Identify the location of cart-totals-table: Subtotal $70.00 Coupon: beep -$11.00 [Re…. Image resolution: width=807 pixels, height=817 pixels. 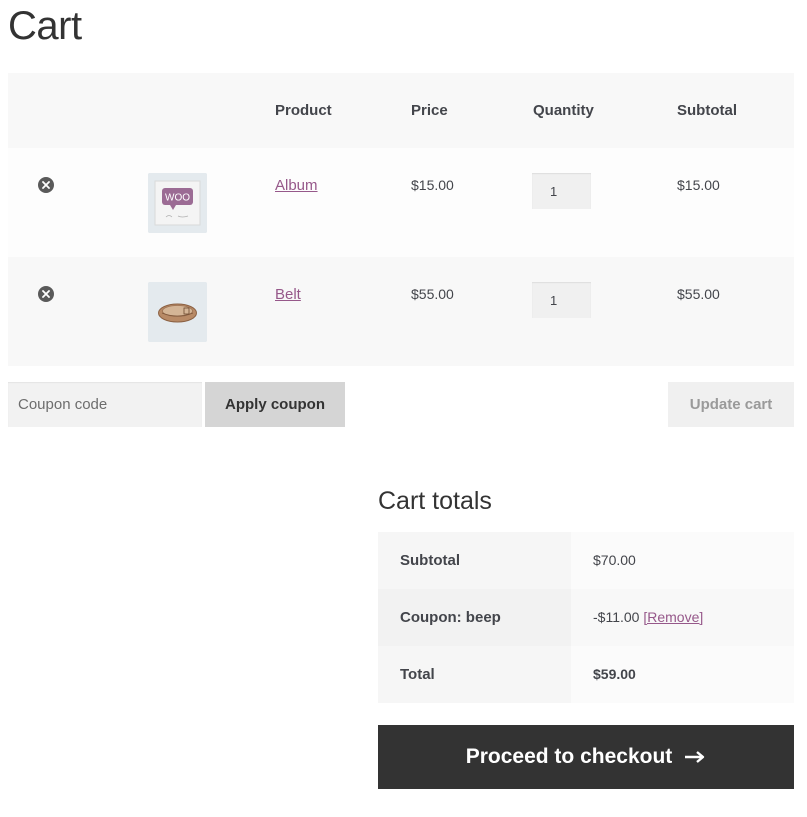
(586, 617).